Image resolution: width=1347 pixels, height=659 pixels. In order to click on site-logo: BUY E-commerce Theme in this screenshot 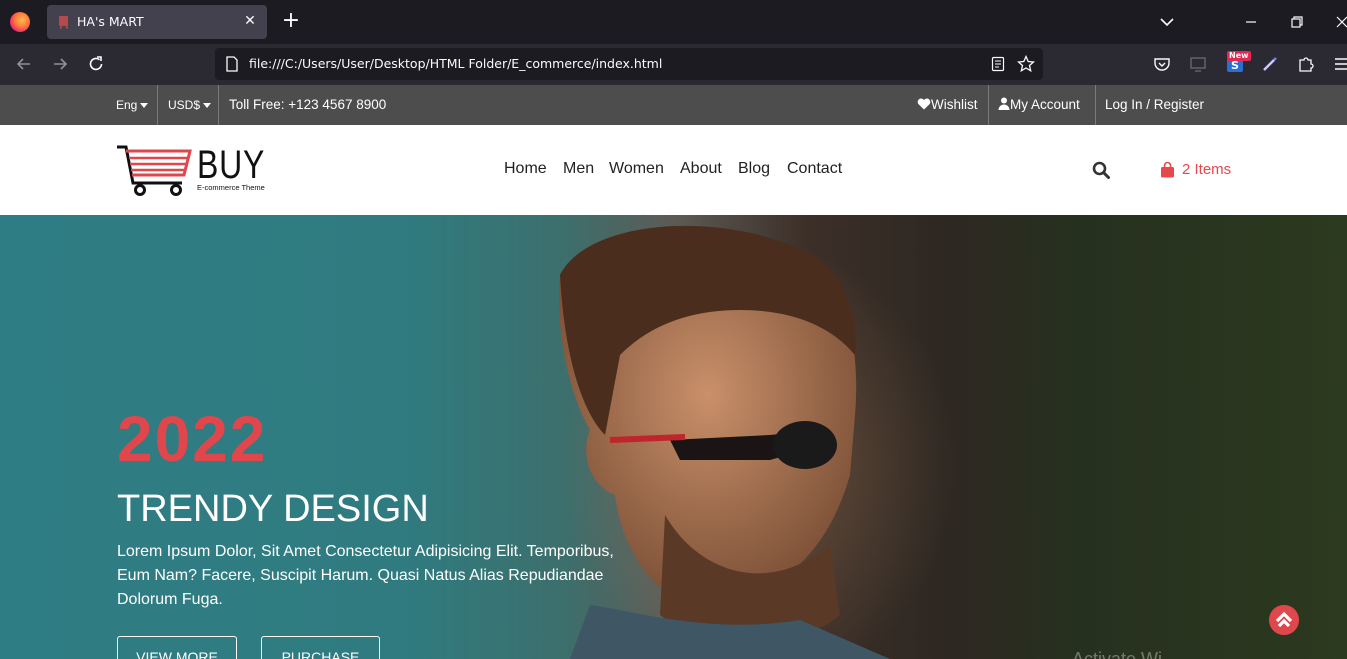, I will do `click(190, 171)`.